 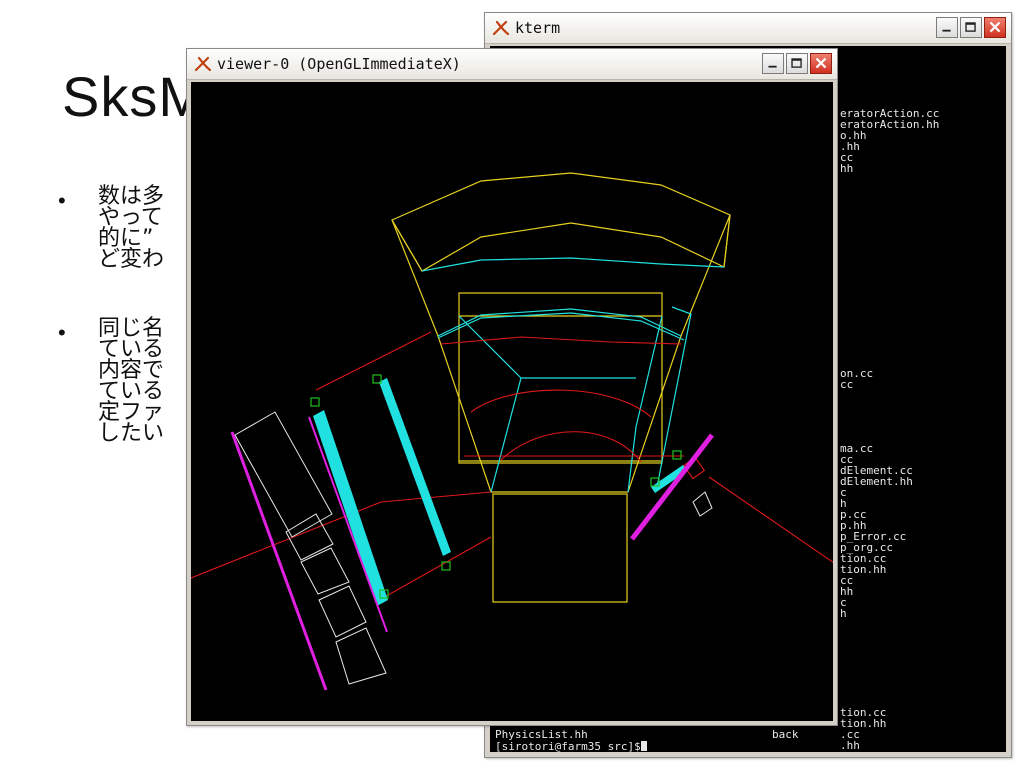 I want to click on terminal-file-entry: cc, so click(x=847, y=384).